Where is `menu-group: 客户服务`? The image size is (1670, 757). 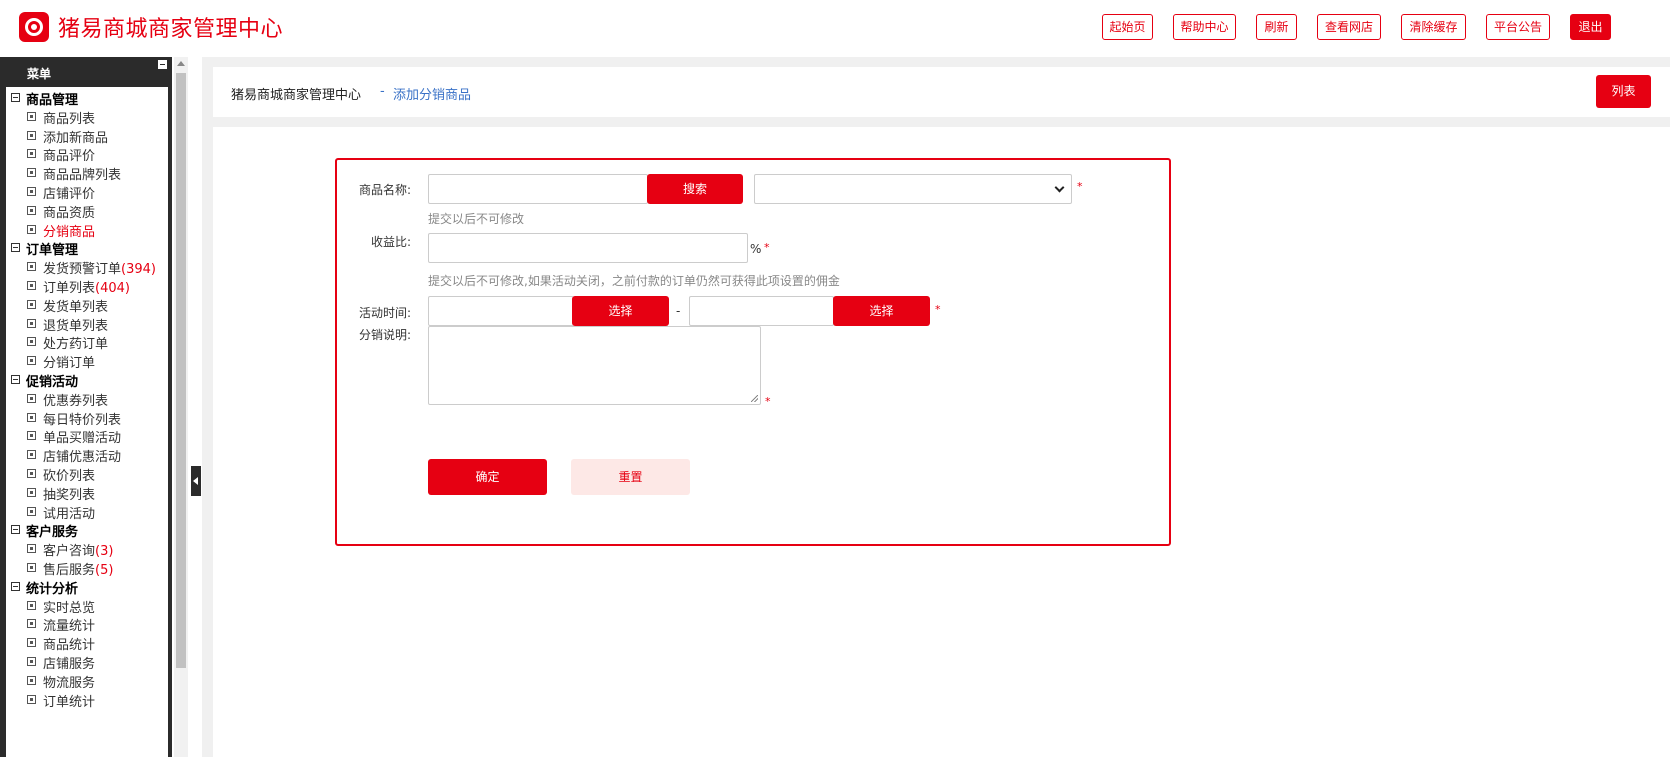
menu-group: 客户服务 is located at coordinates (87, 529).